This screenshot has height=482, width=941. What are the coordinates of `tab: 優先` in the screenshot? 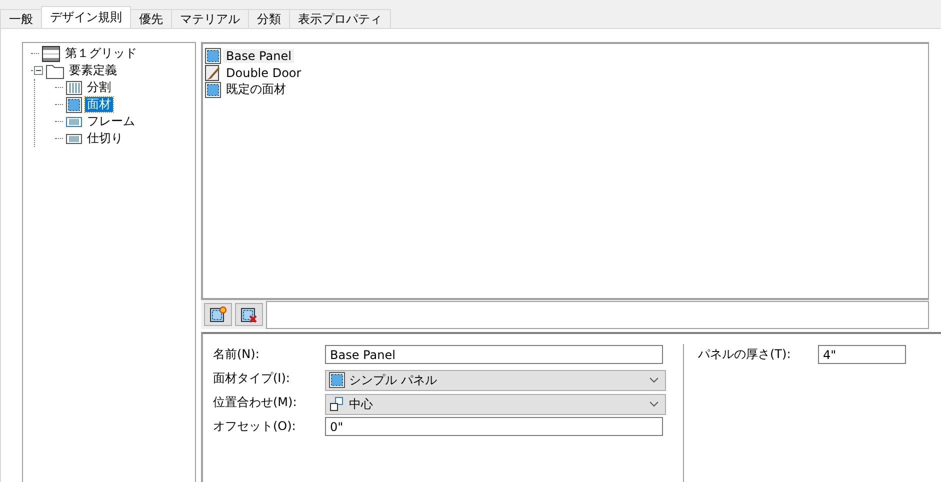 It's located at (151, 18).